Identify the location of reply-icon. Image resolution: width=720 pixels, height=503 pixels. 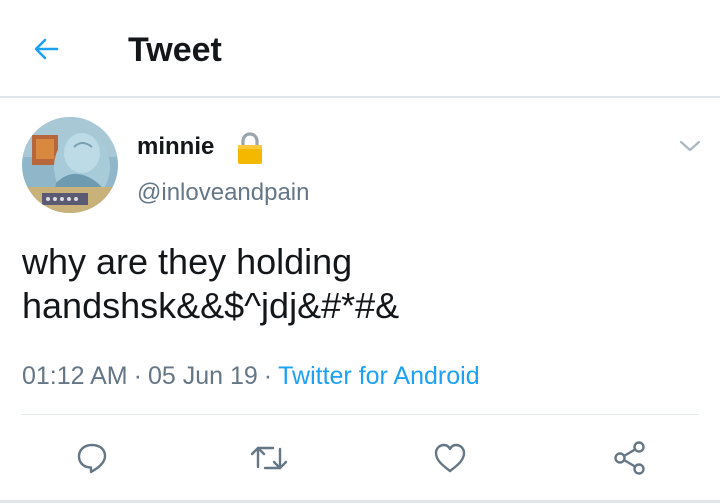
(92, 458).